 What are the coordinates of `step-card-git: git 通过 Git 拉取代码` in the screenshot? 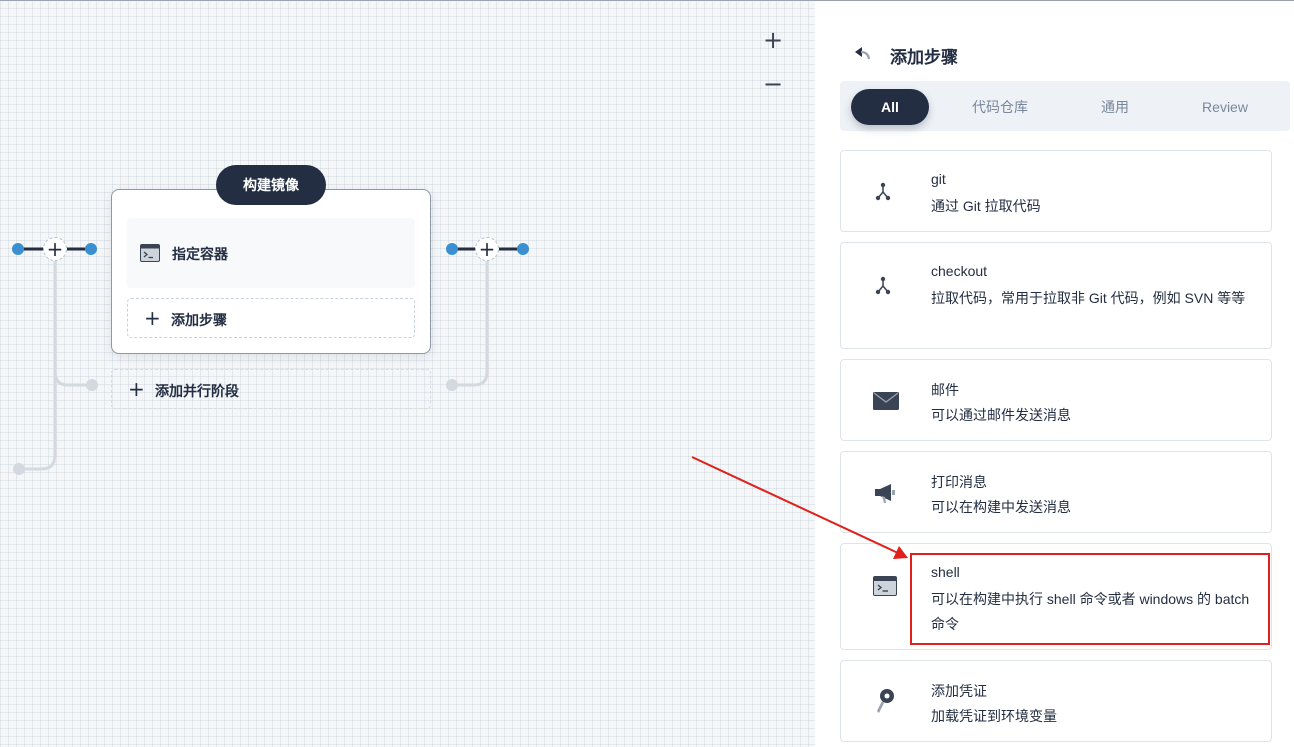 It's located at (1056, 191).